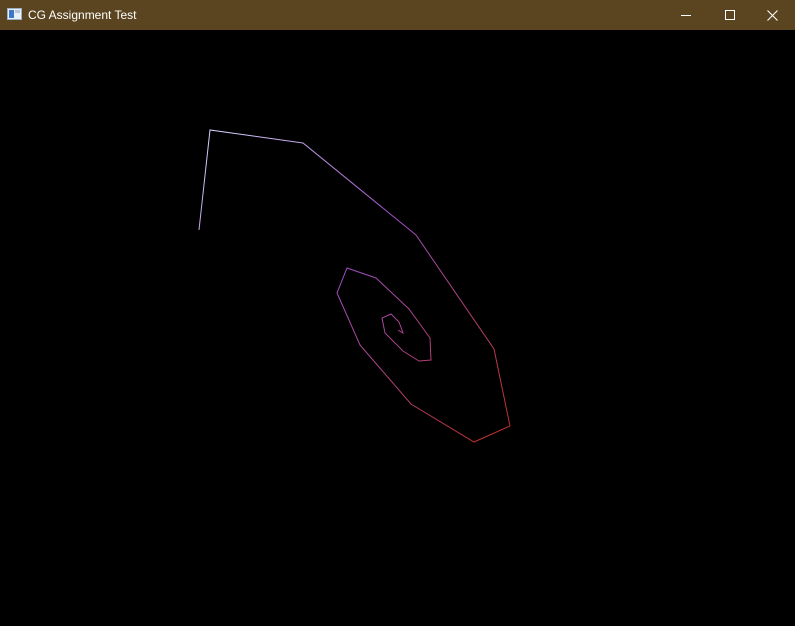 This screenshot has width=795, height=626. I want to click on minimize-button, so click(686, 15).